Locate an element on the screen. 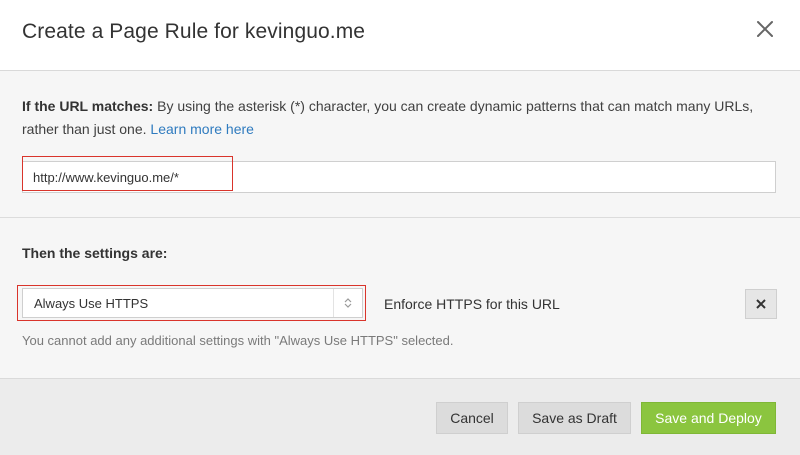  learn-more-link: Learn more here is located at coordinates (202, 129).